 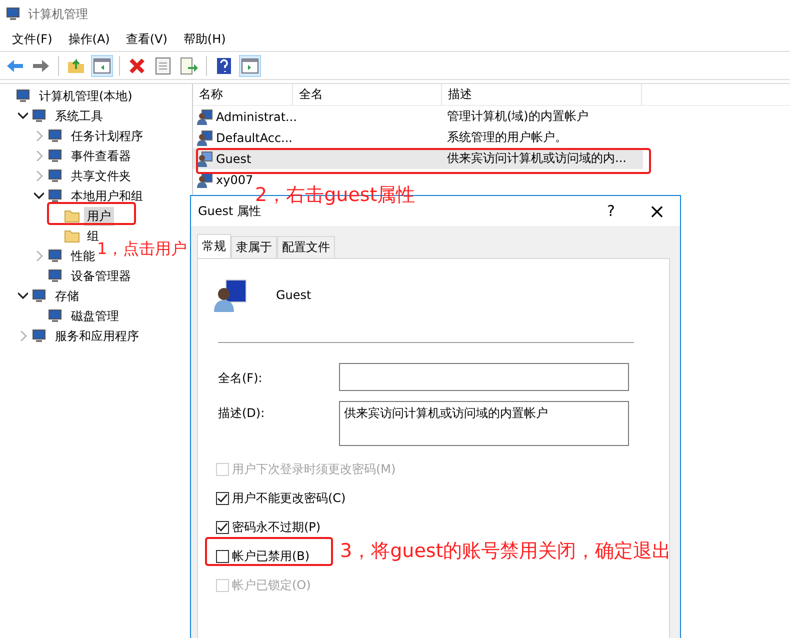 I want to click on menu-item: 帮助(H), so click(x=204, y=39).